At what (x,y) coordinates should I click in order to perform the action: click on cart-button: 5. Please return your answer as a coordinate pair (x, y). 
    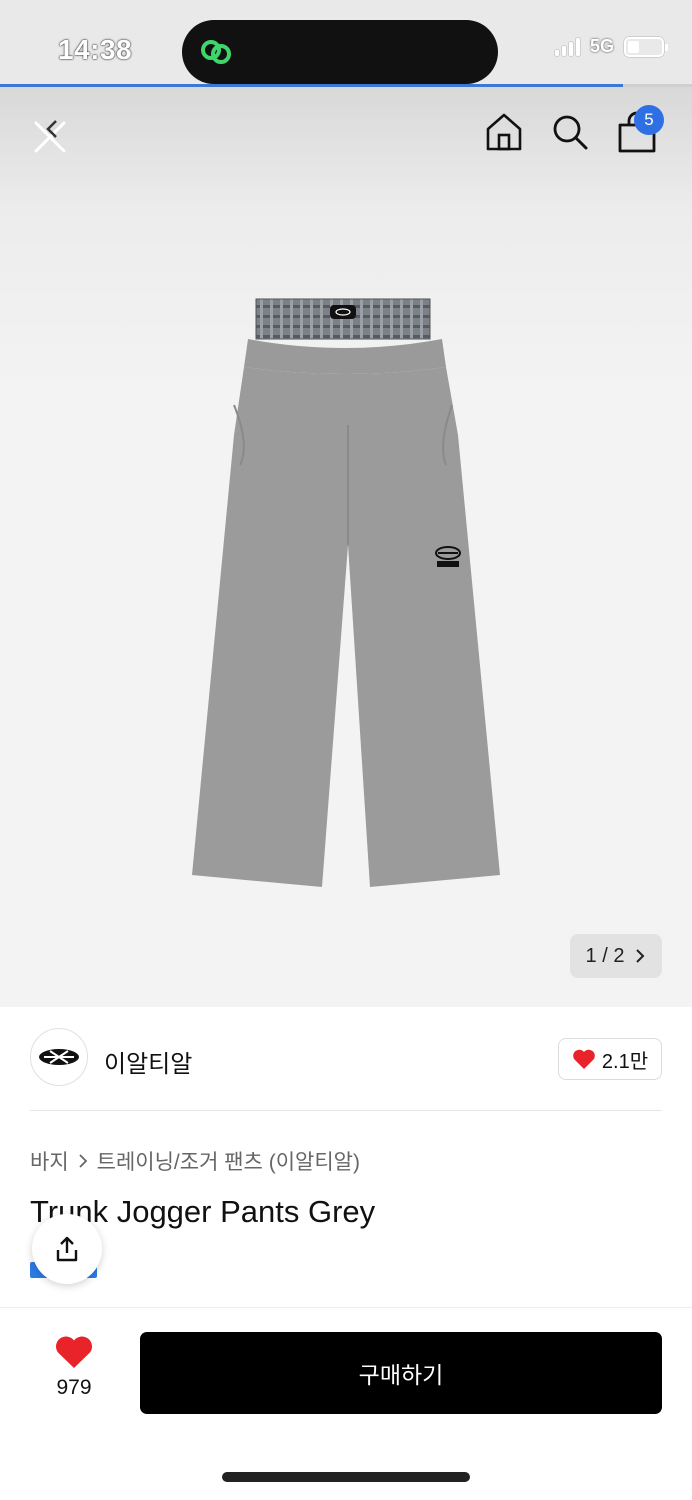
    Looking at the image, I should click on (640, 130).